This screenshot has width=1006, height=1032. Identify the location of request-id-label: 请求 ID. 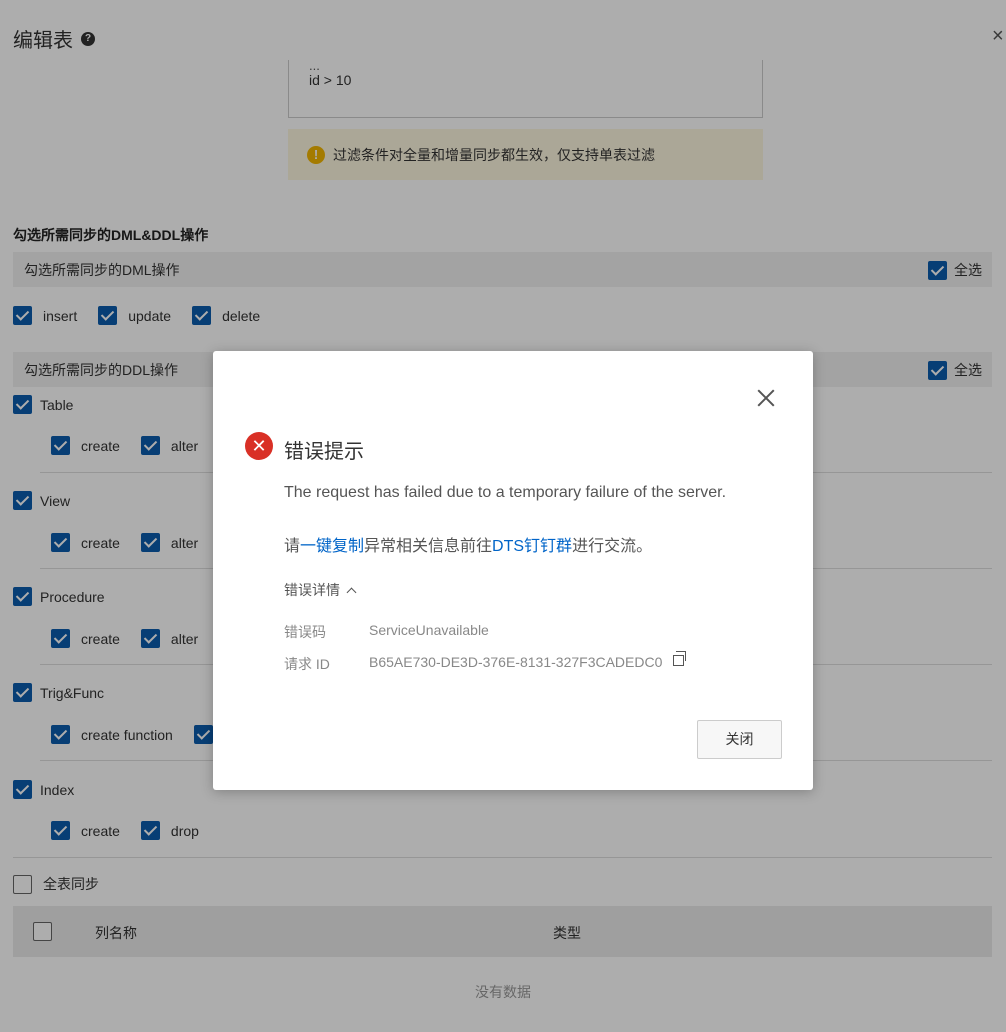
(307, 664).